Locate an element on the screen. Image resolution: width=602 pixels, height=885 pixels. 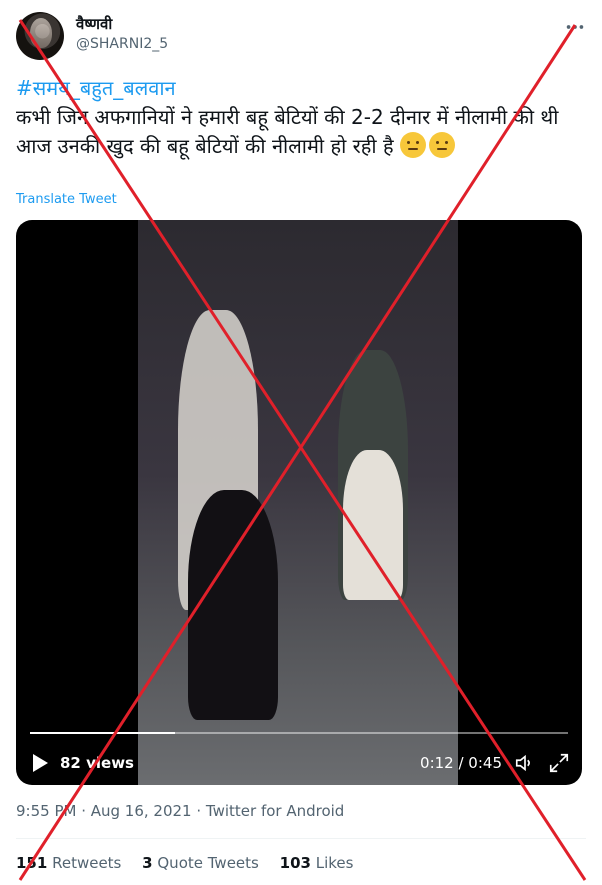
play-icon is located at coordinates (40, 763).